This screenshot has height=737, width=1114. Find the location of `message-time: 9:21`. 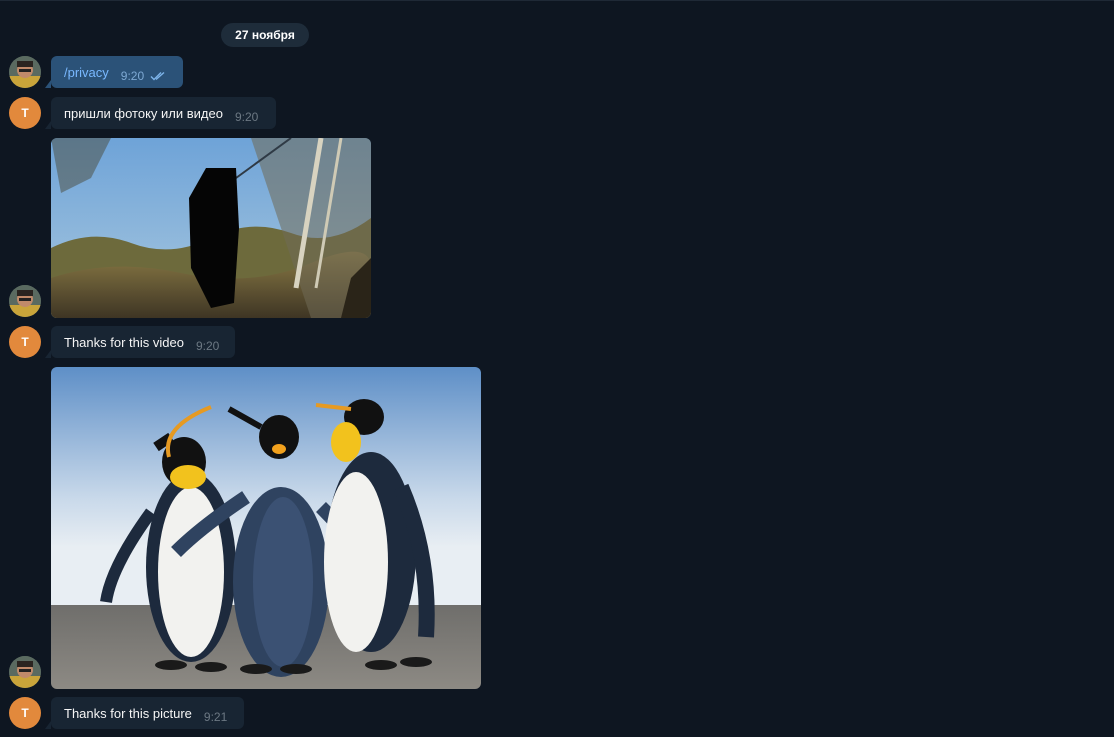

message-time: 9:21 is located at coordinates (215, 717).